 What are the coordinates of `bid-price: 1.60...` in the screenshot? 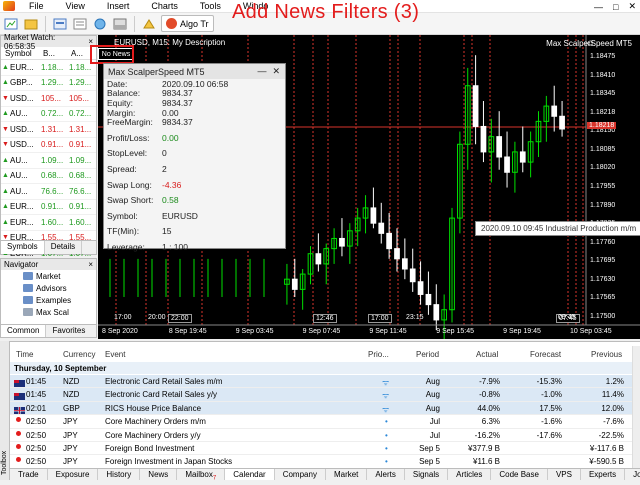 It's located at (52, 222).